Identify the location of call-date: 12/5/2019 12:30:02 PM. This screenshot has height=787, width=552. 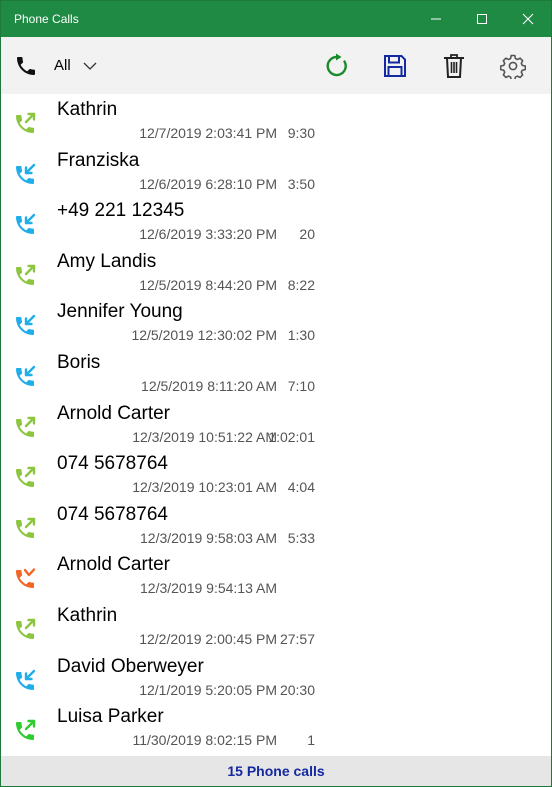
(204, 335).